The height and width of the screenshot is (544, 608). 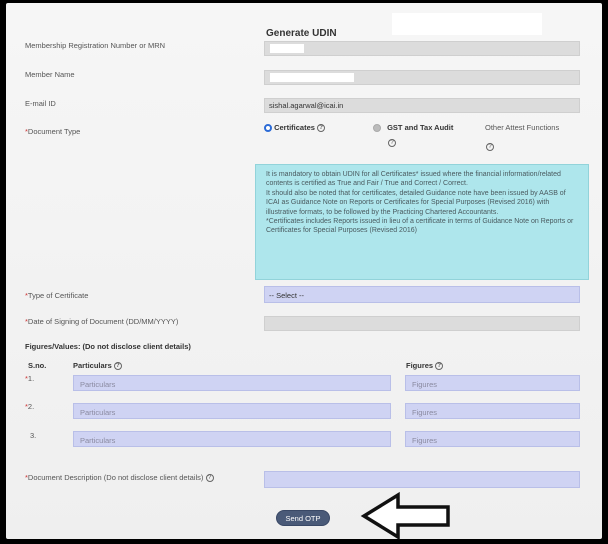 I want to click on row-sno: 3., so click(x=33, y=435).